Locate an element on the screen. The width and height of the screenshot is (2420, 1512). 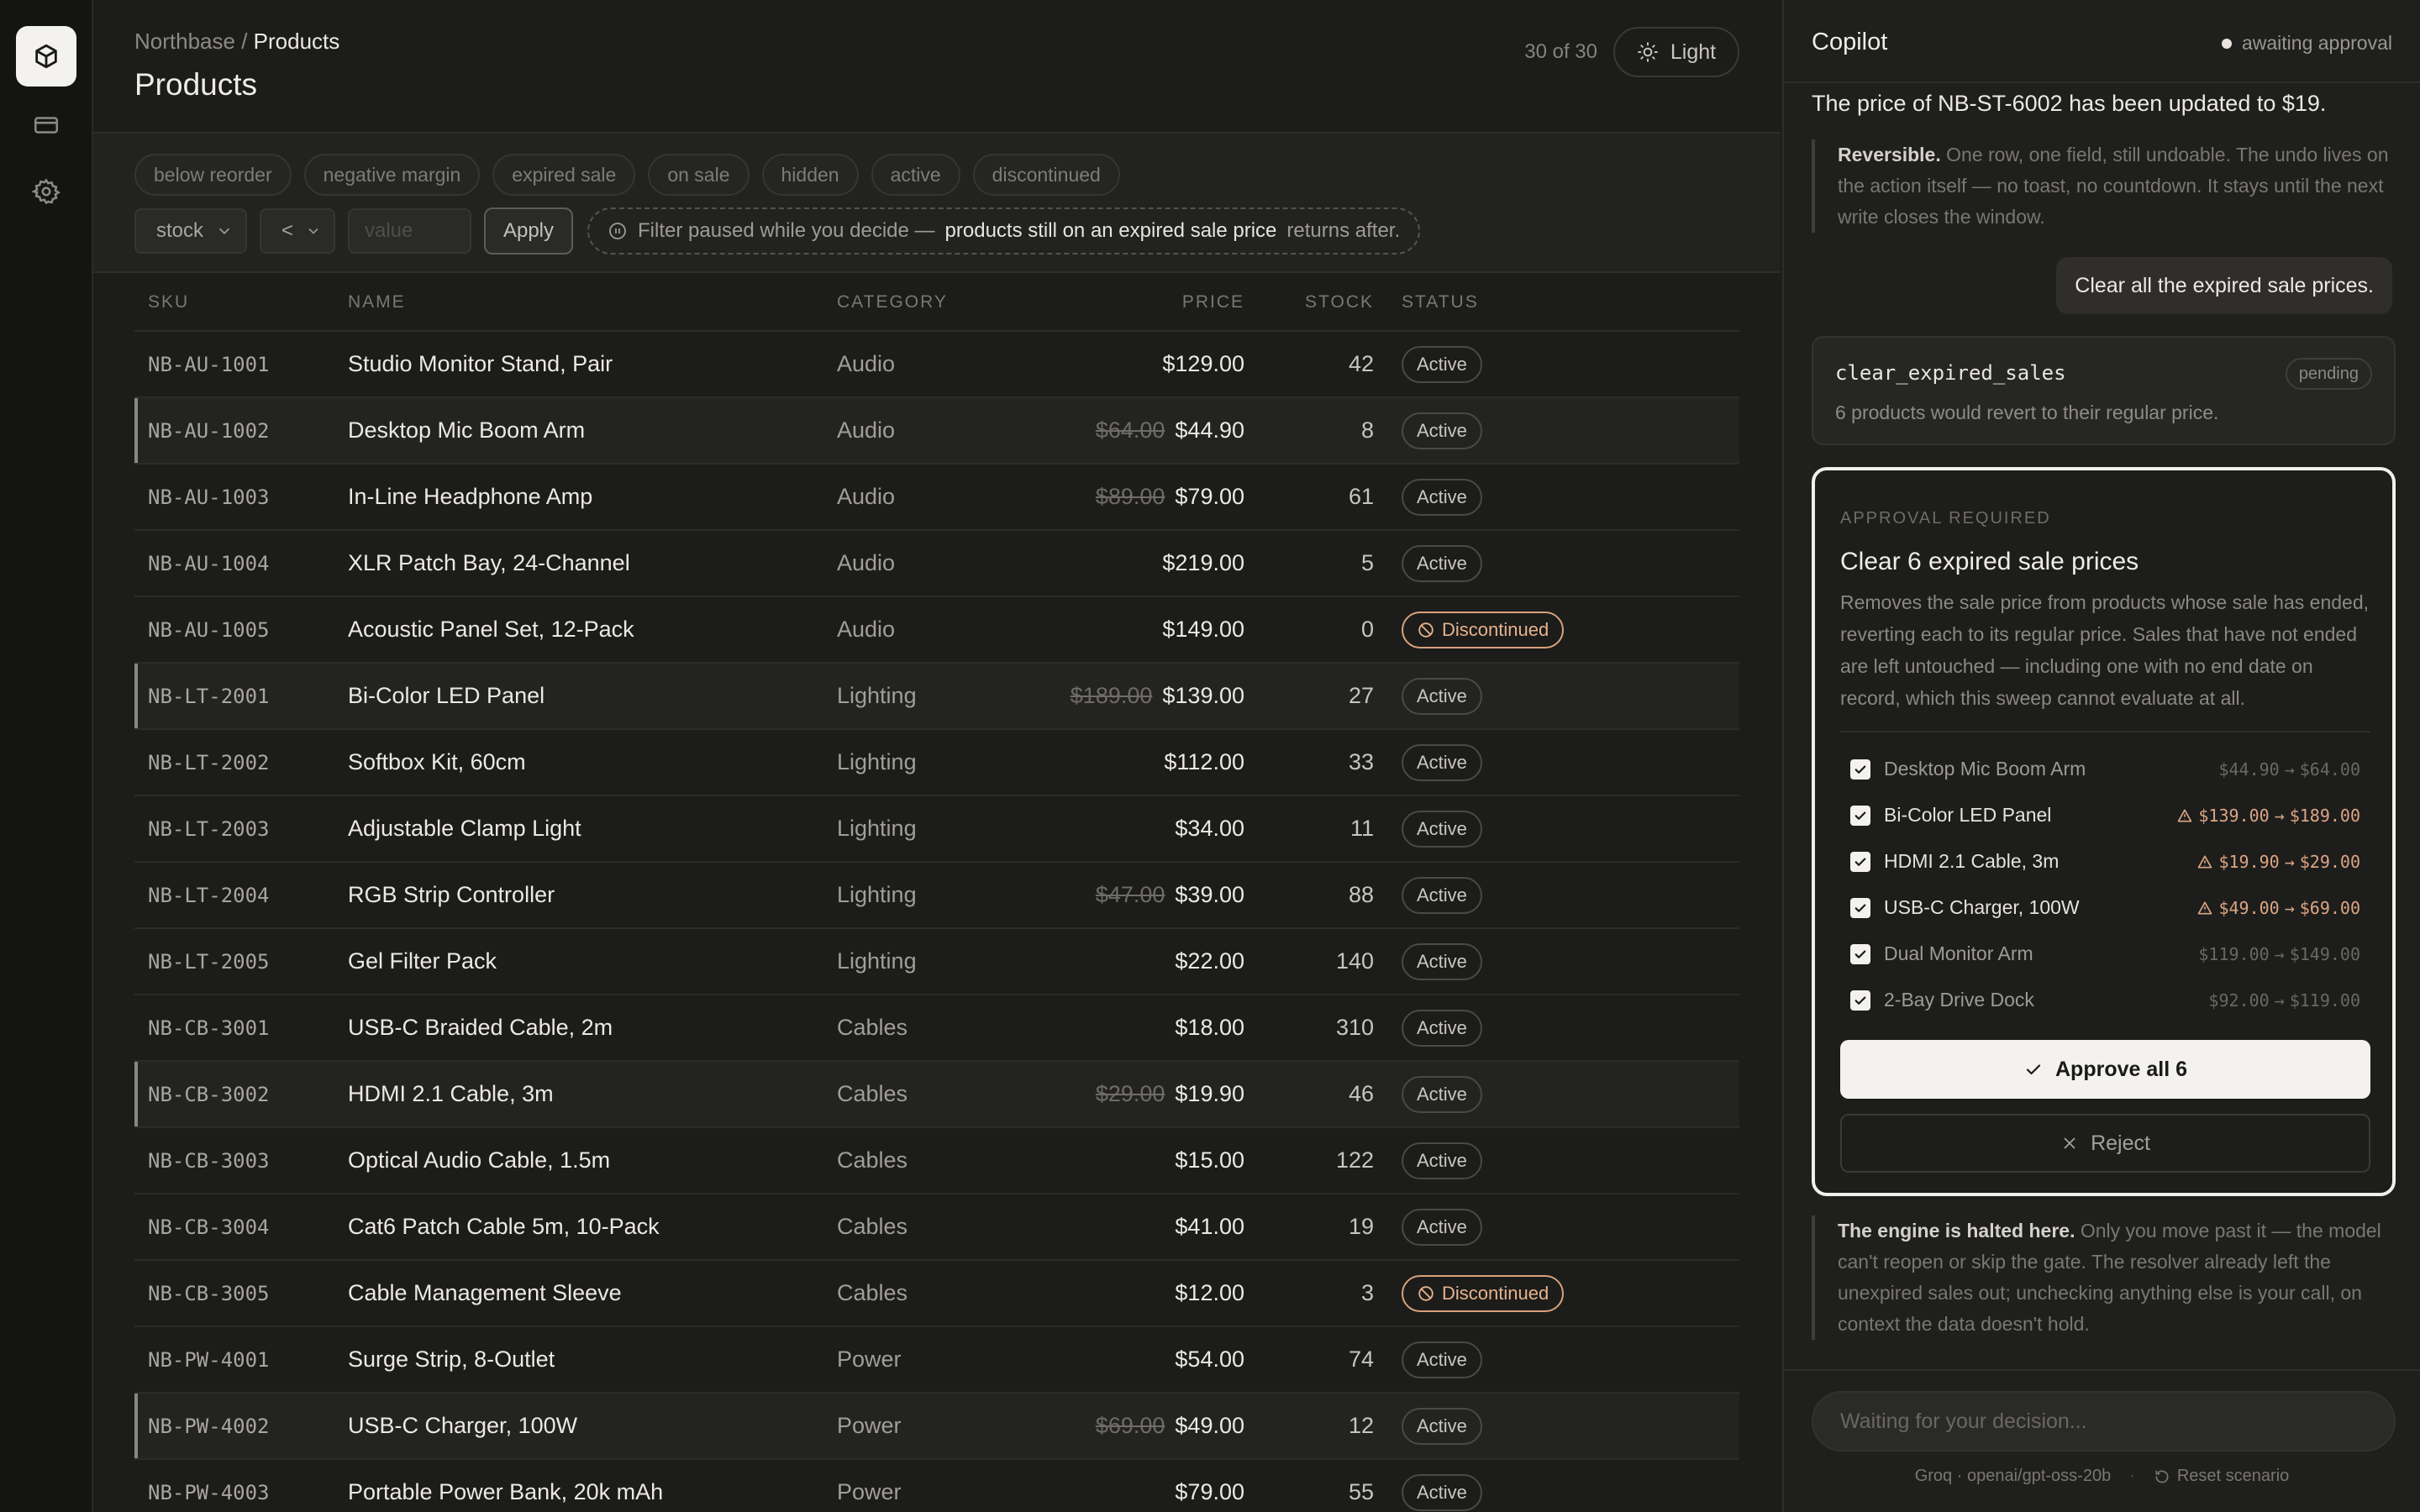
cell-price: $69.00 $49.00 is located at coordinates (1141, 1426).